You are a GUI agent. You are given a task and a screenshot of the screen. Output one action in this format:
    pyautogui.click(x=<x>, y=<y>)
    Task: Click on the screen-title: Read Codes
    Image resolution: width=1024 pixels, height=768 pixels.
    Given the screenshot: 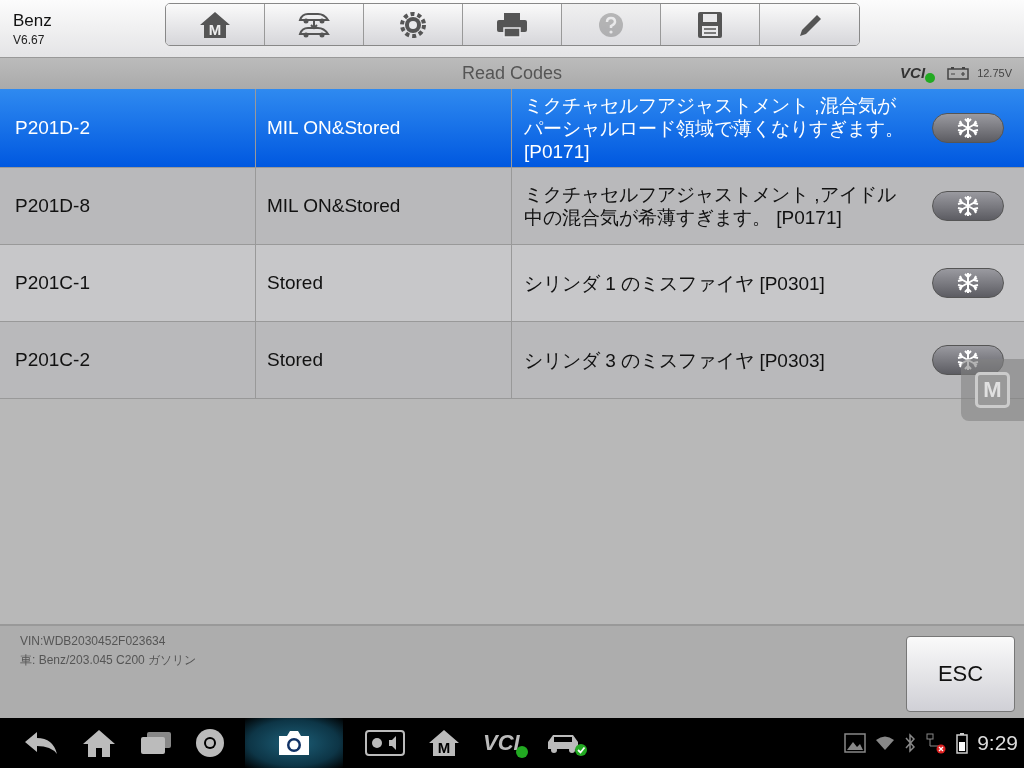 What is the action you would take?
    pyautogui.click(x=512, y=73)
    